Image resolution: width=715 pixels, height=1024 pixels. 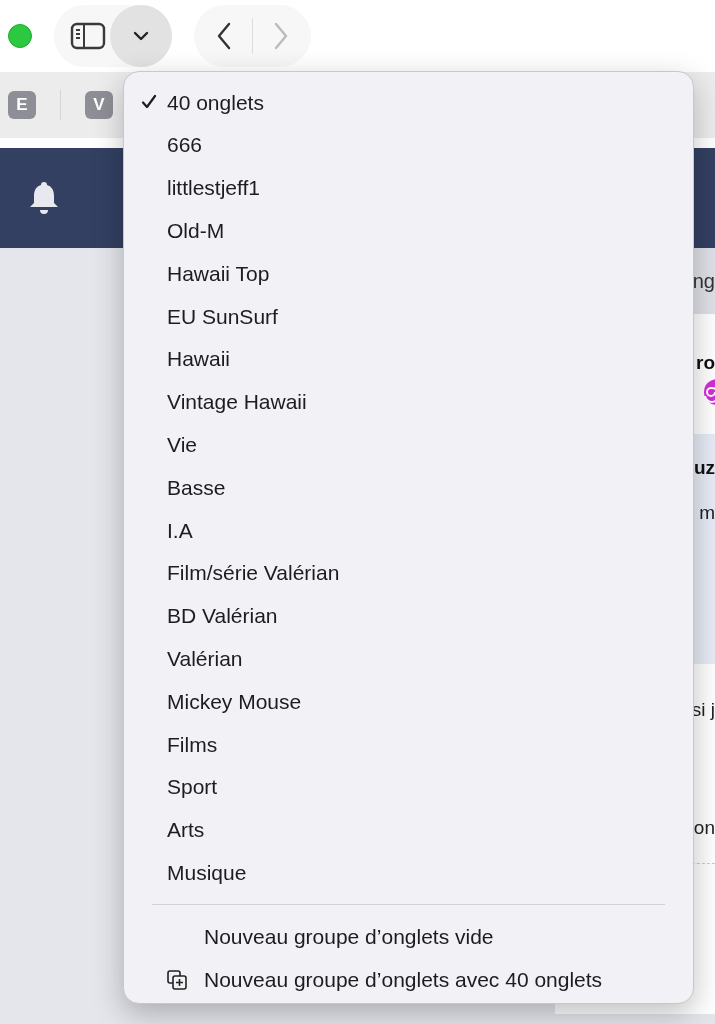 I want to click on menu-item: Arts, so click(x=408, y=830).